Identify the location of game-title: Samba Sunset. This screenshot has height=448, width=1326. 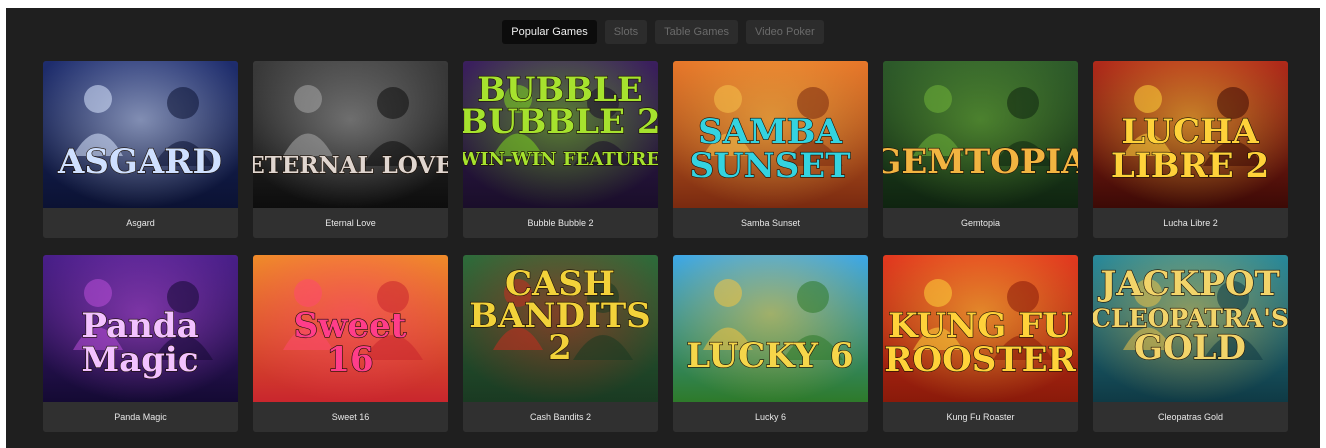
(770, 223).